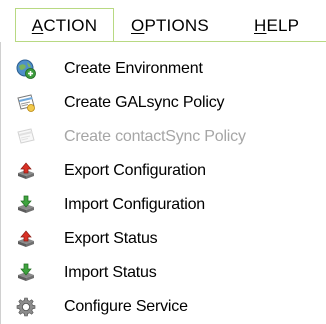  Describe the element at coordinates (283, 25) in the screenshot. I see `menu-help-label: ELP` at that location.